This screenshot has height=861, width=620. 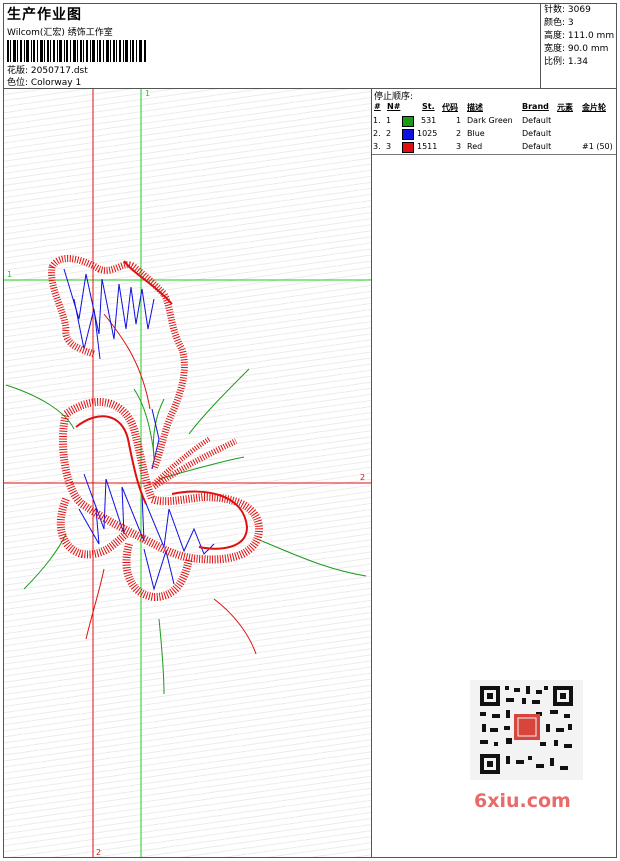 I want to click on table-row: 1. 1 531 1 Dark Green Default, so click(x=462, y=121).